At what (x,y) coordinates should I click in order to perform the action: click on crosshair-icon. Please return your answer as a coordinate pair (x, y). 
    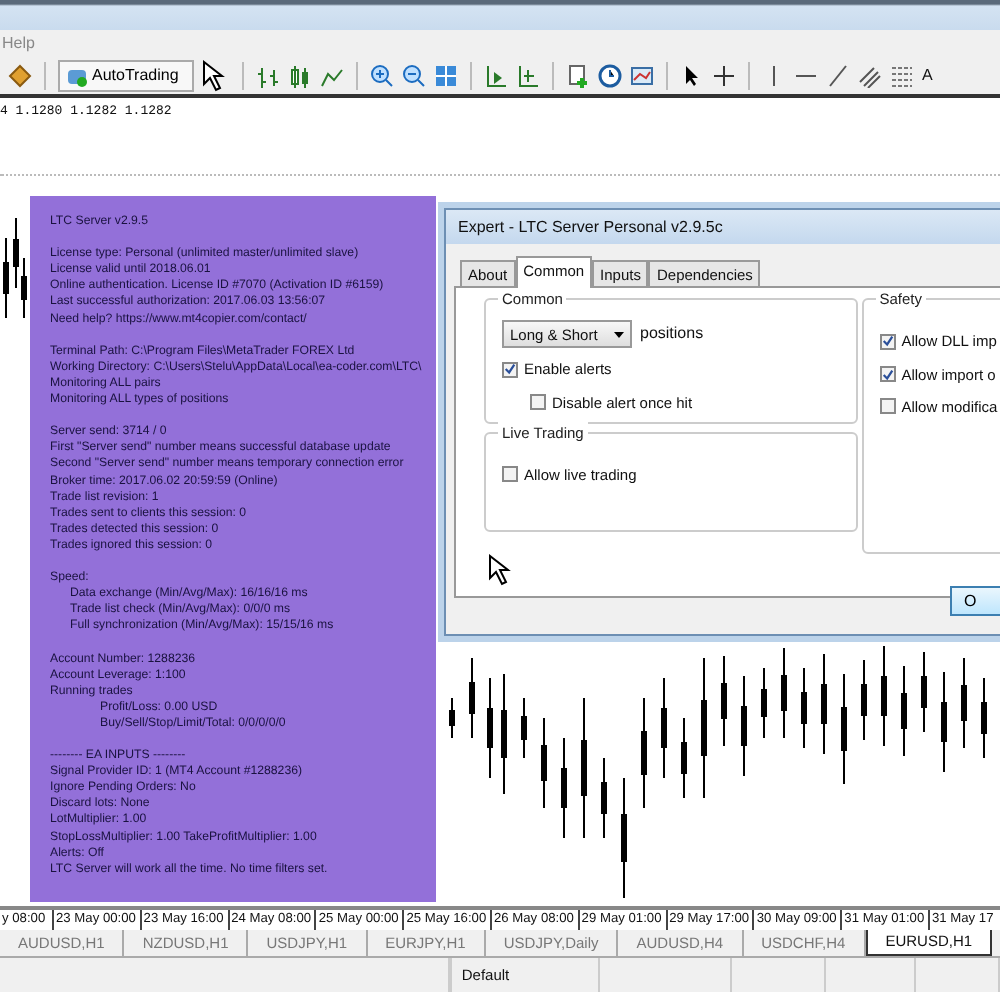
    Looking at the image, I should click on (724, 76).